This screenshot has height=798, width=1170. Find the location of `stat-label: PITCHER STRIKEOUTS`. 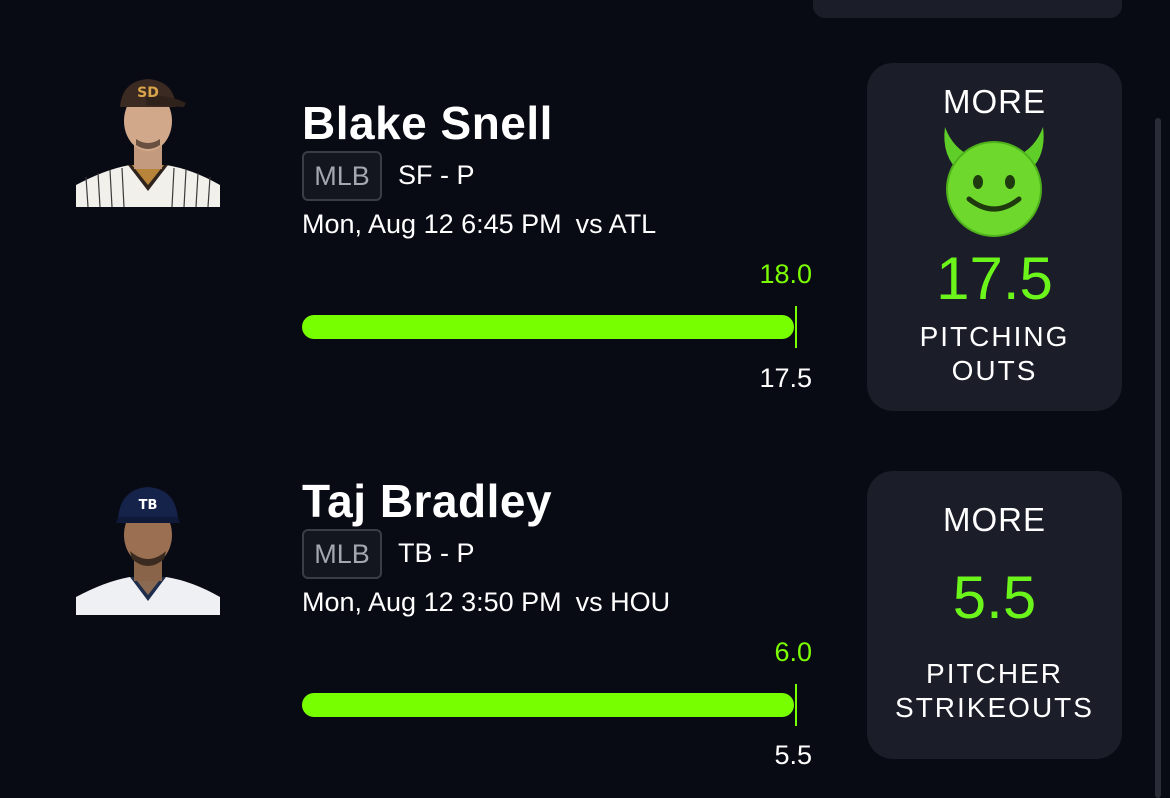

stat-label: PITCHER STRIKEOUTS is located at coordinates (994, 691).